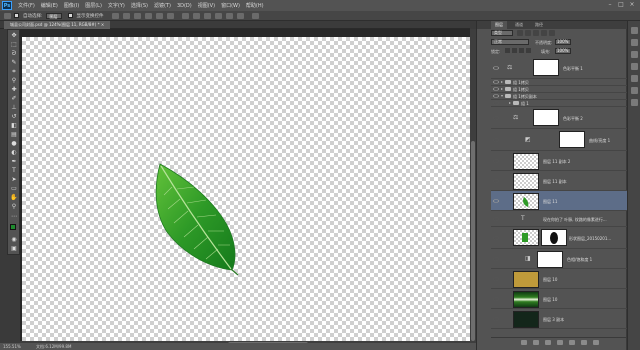 This screenshot has width=640, height=350. What do you see at coordinates (559, 161) in the screenshot?
I see `layer-row: 图层 11 副本 2` at bounding box center [559, 161].